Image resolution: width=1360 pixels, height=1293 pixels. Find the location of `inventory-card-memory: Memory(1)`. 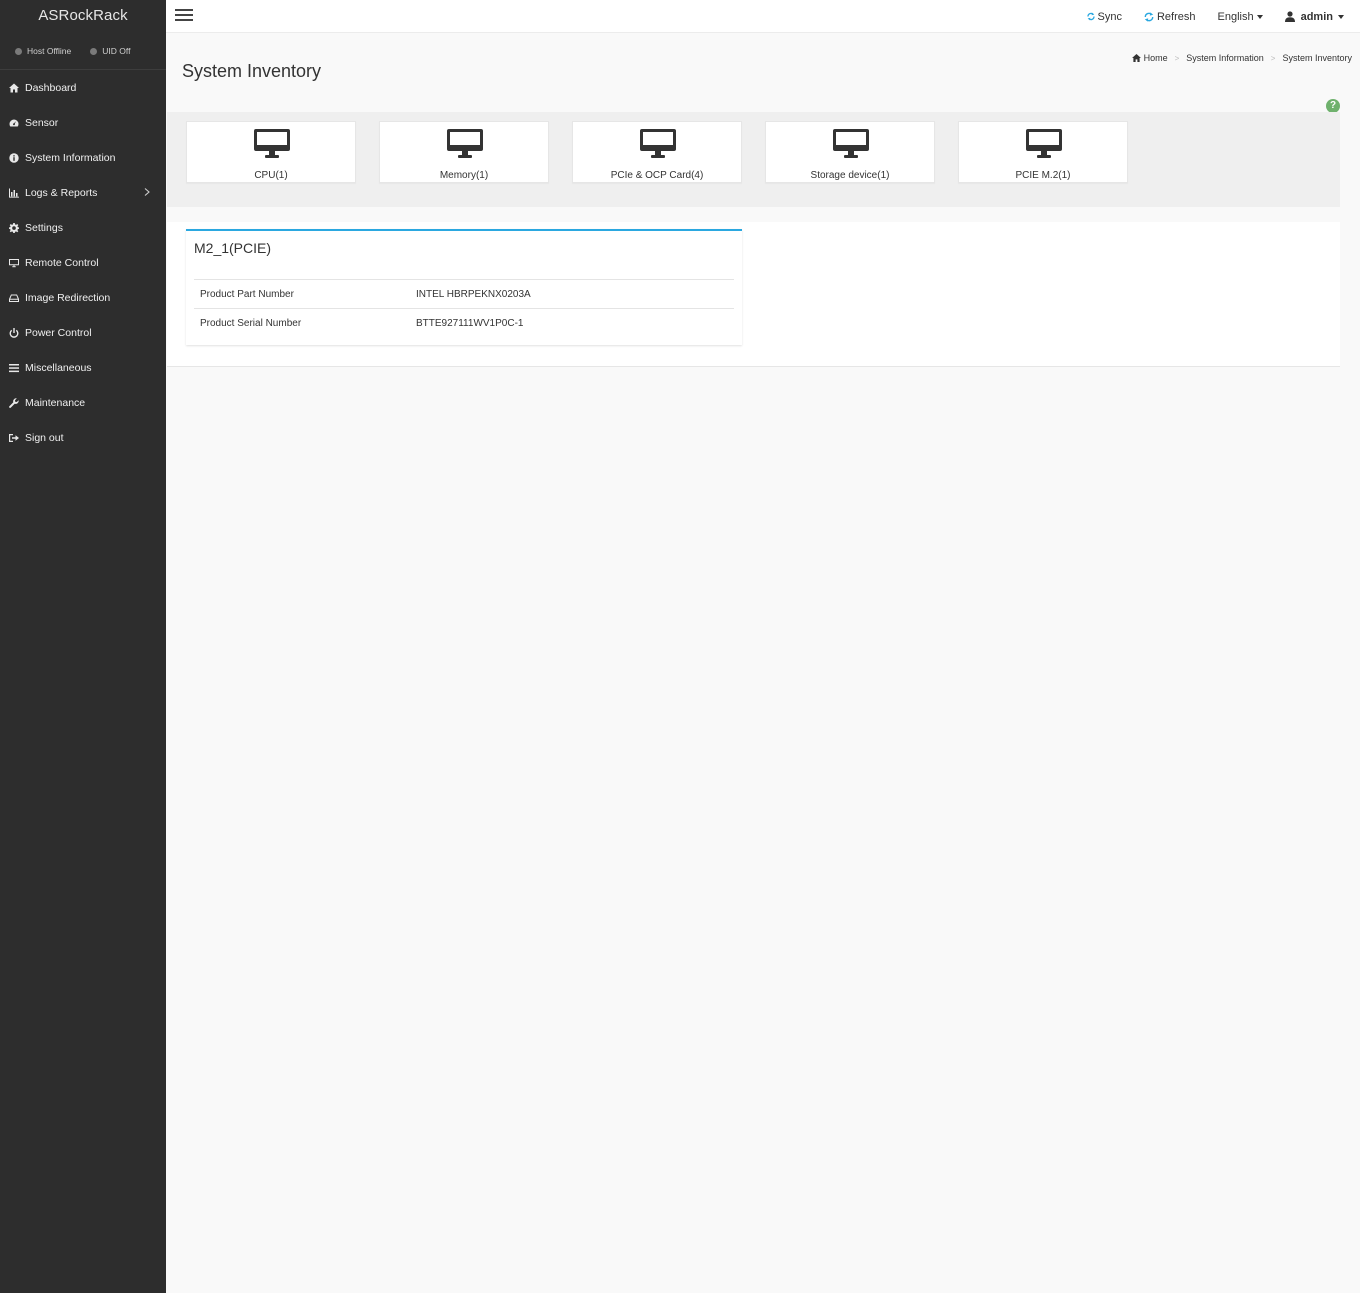

inventory-card-memory: Memory(1) is located at coordinates (464, 152).